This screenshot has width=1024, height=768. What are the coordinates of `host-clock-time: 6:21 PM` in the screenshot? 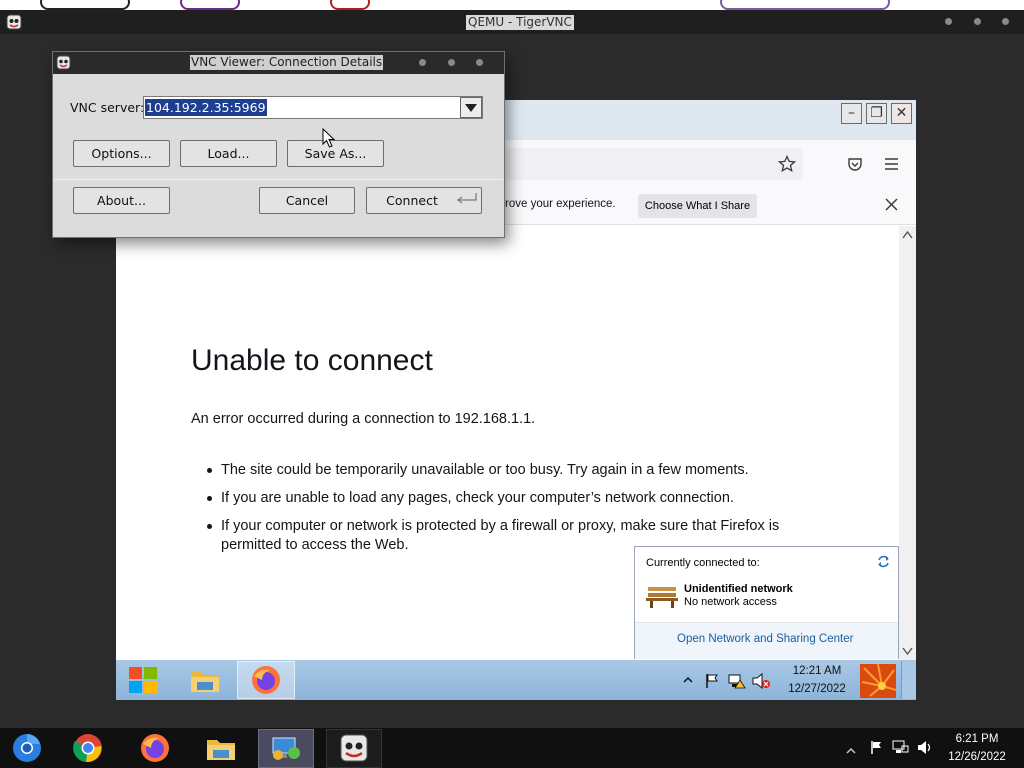 It's located at (977, 739).